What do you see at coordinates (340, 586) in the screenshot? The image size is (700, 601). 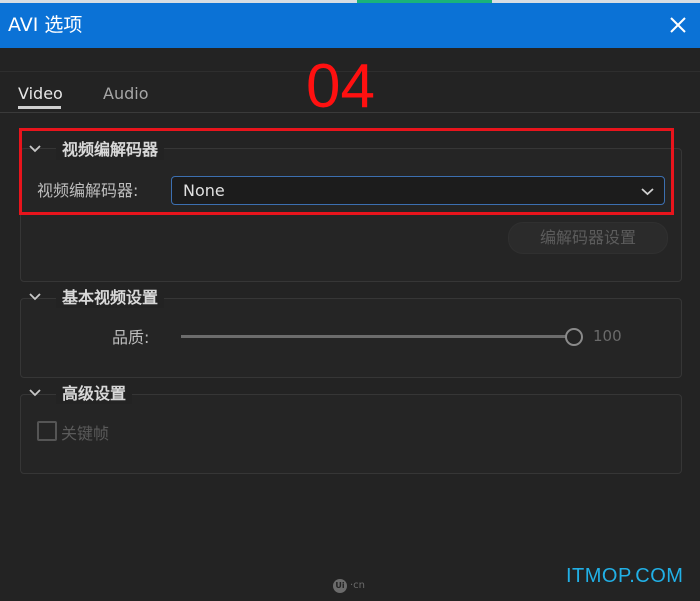 I see `ui-logo: Ui` at bounding box center [340, 586].